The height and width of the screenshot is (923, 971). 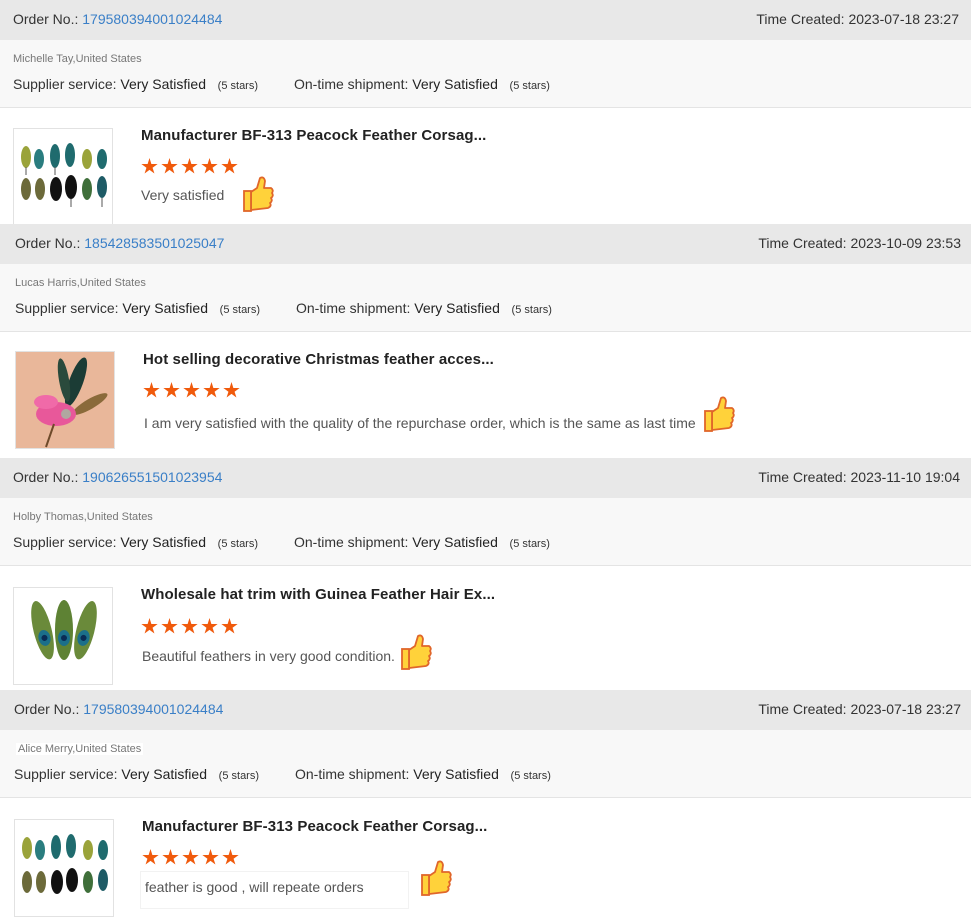 I want to click on comment-box: feather is good , will repeate orders, so click(x=274, y=890).